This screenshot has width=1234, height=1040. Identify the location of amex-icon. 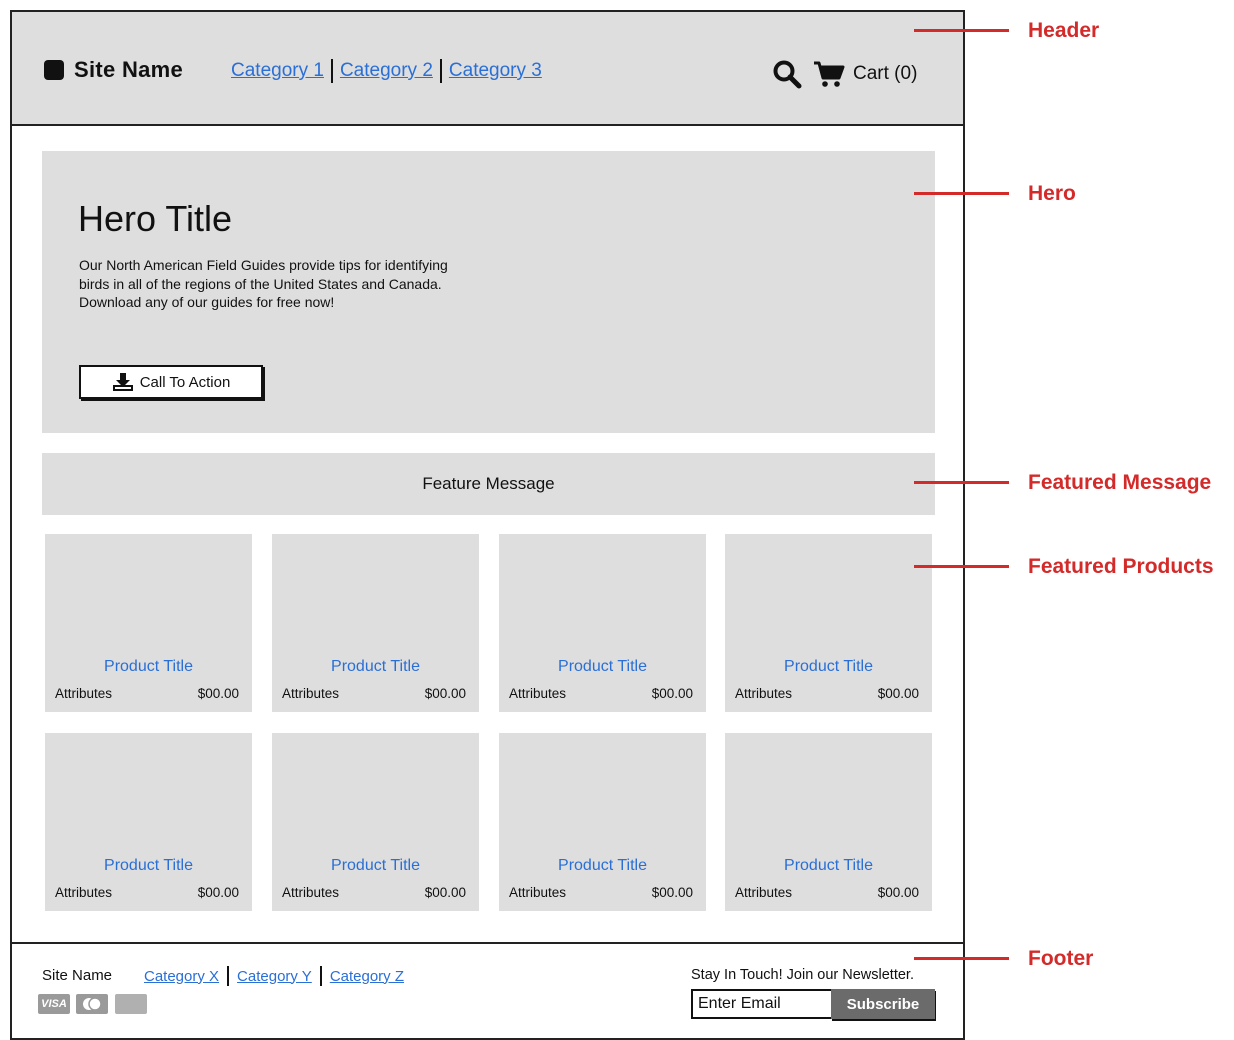
(131, 1004).